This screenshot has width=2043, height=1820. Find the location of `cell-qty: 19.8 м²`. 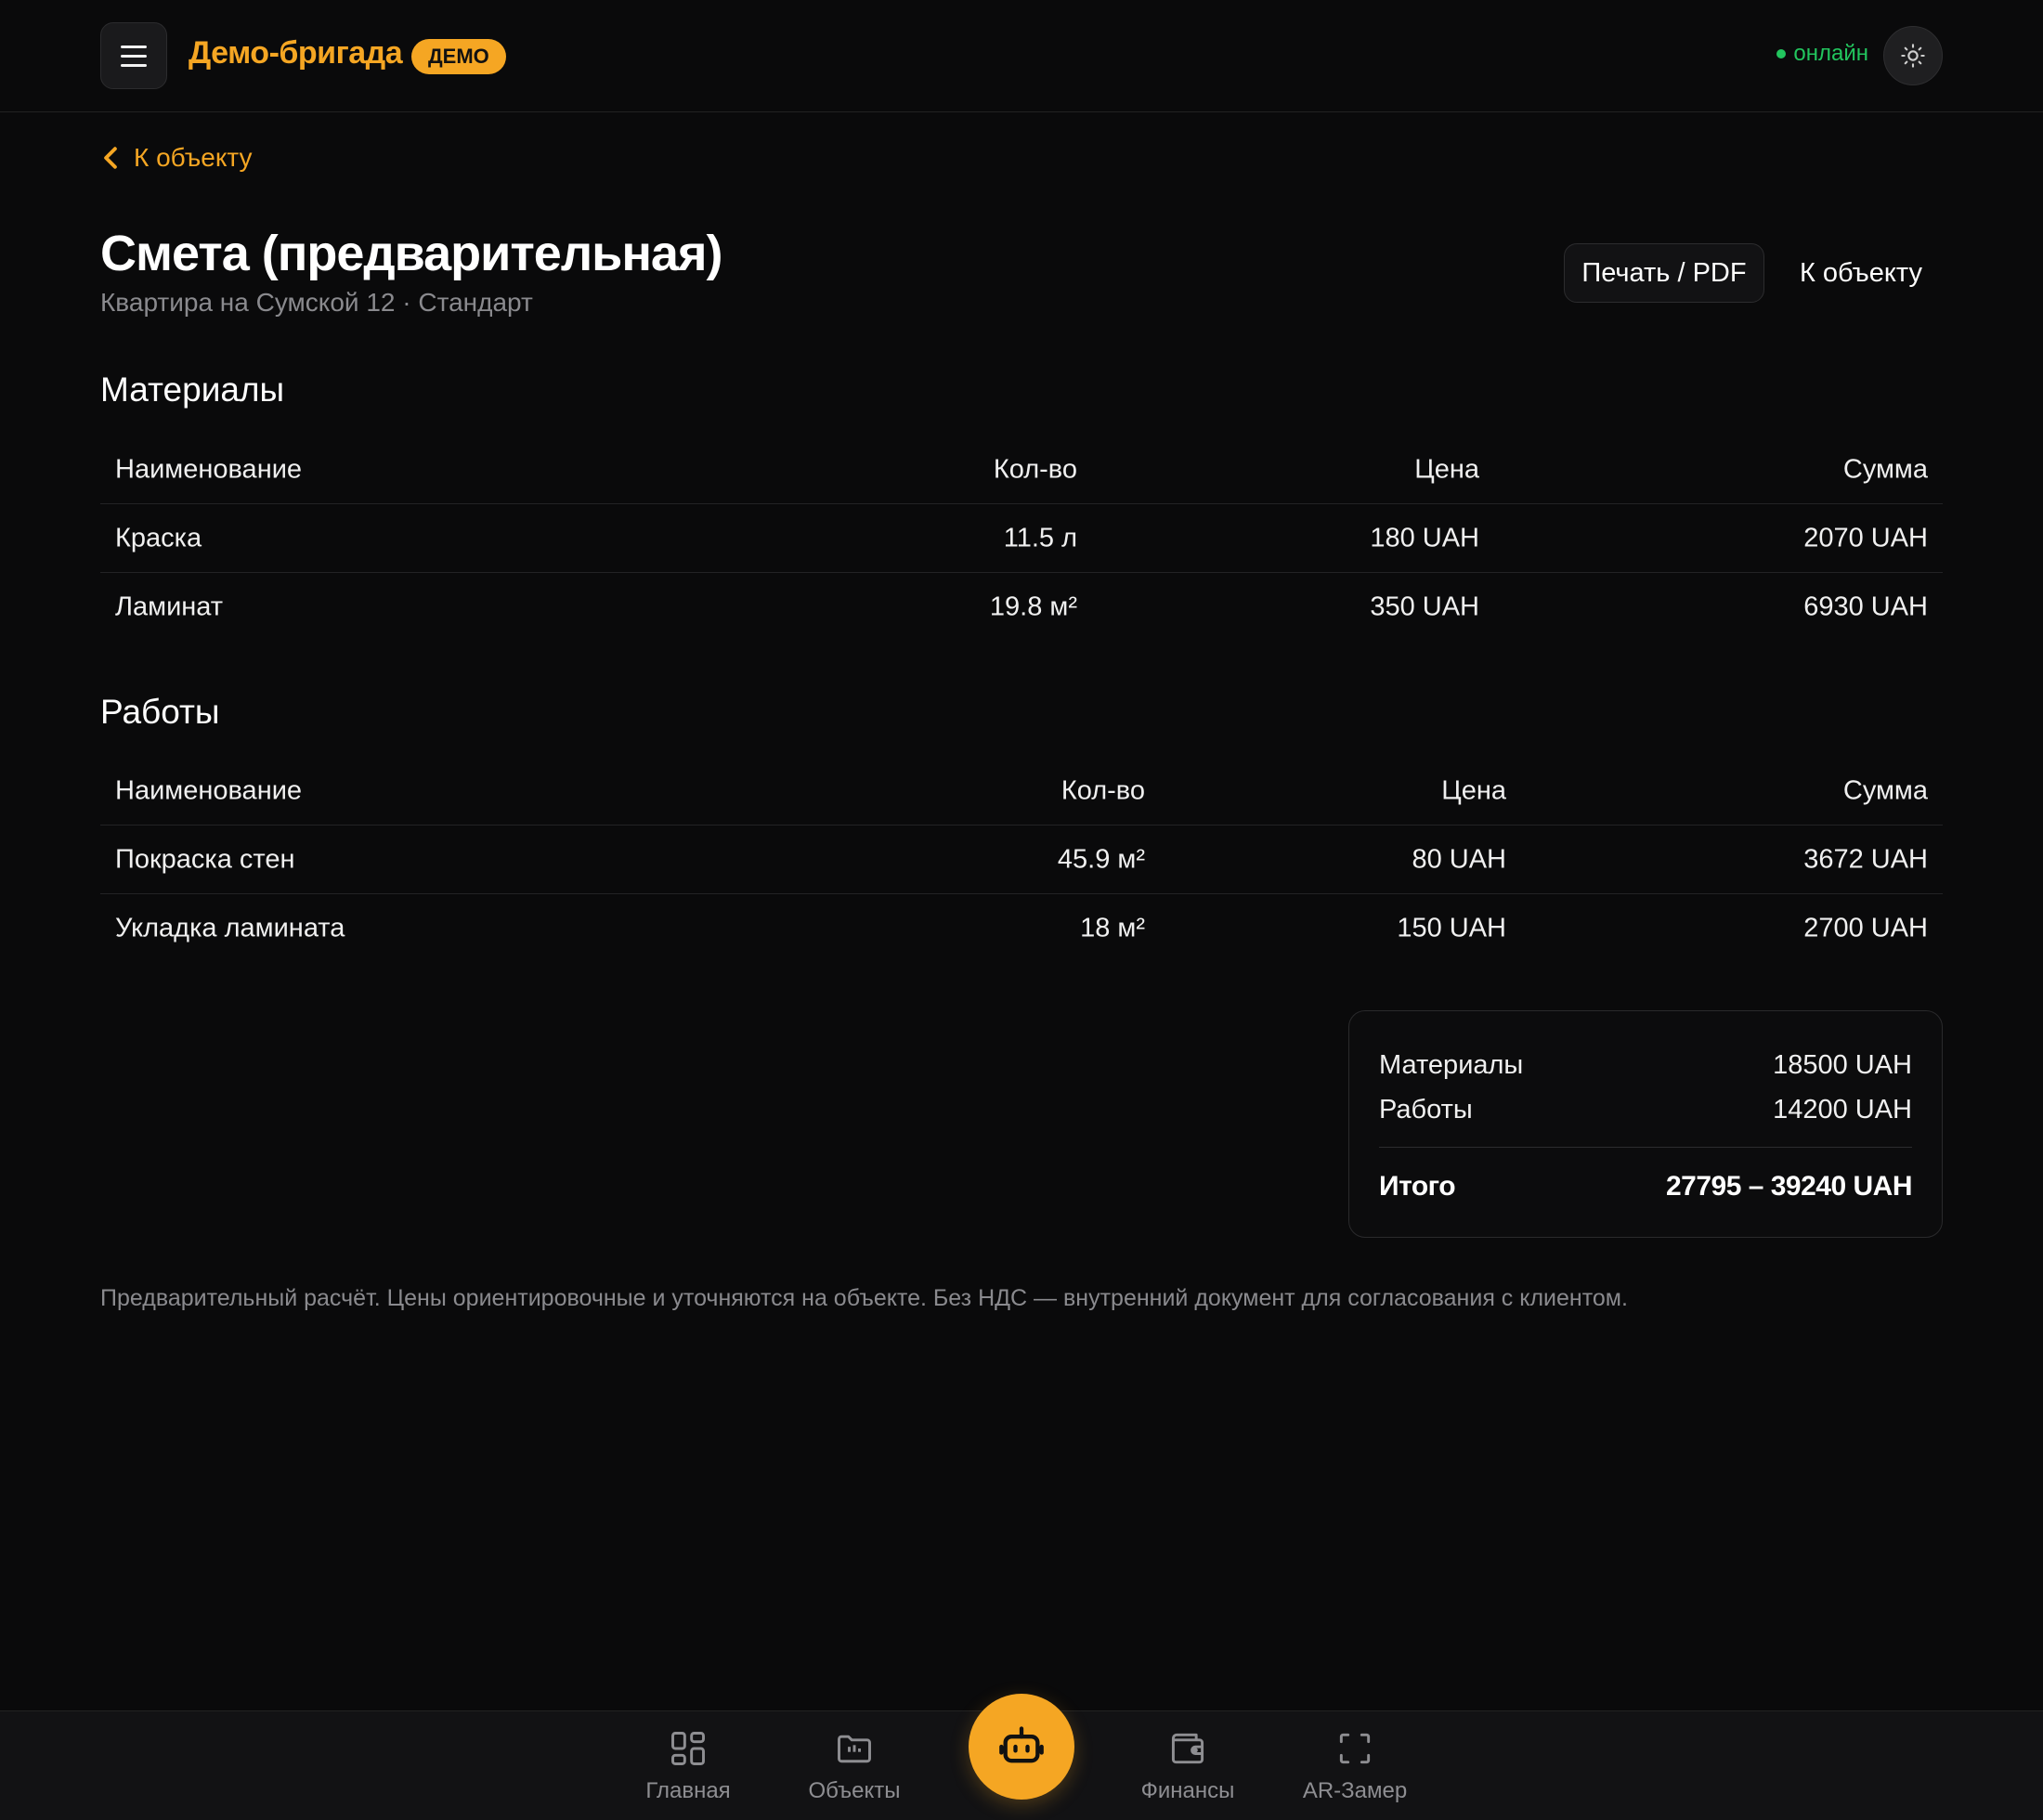

cell-qty: 19.8 м² is located at coordinates (1033, 607).